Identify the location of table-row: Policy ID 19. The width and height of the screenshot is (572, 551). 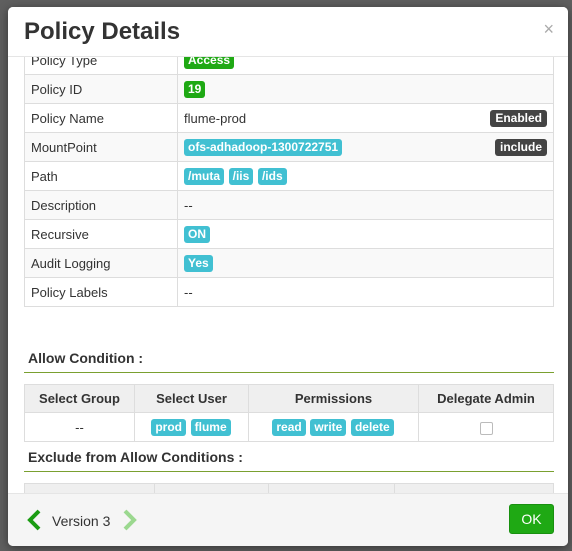
(289, 89).